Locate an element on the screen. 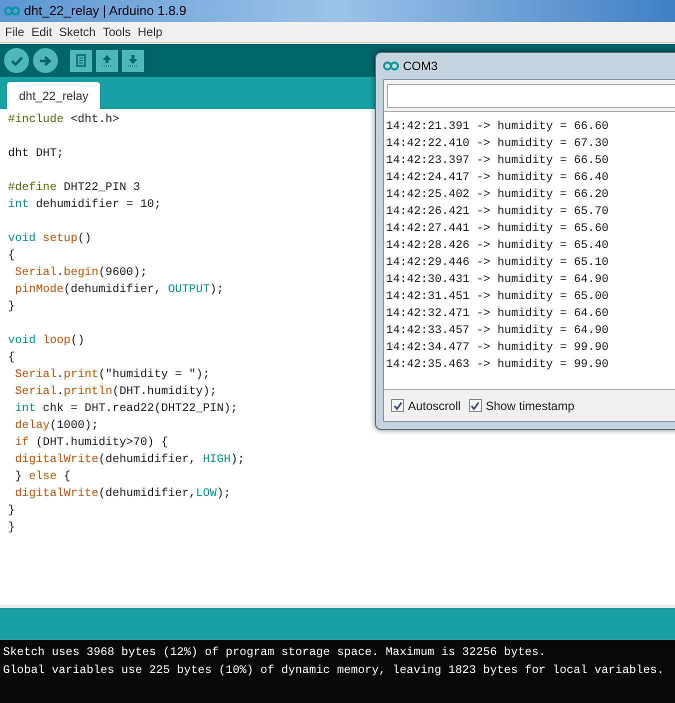 Image resolution: width=675 pixels, height=703 pixels. code-line: digitalWrite(dehumidifier,LOW); is located at coordinates (122, 493).